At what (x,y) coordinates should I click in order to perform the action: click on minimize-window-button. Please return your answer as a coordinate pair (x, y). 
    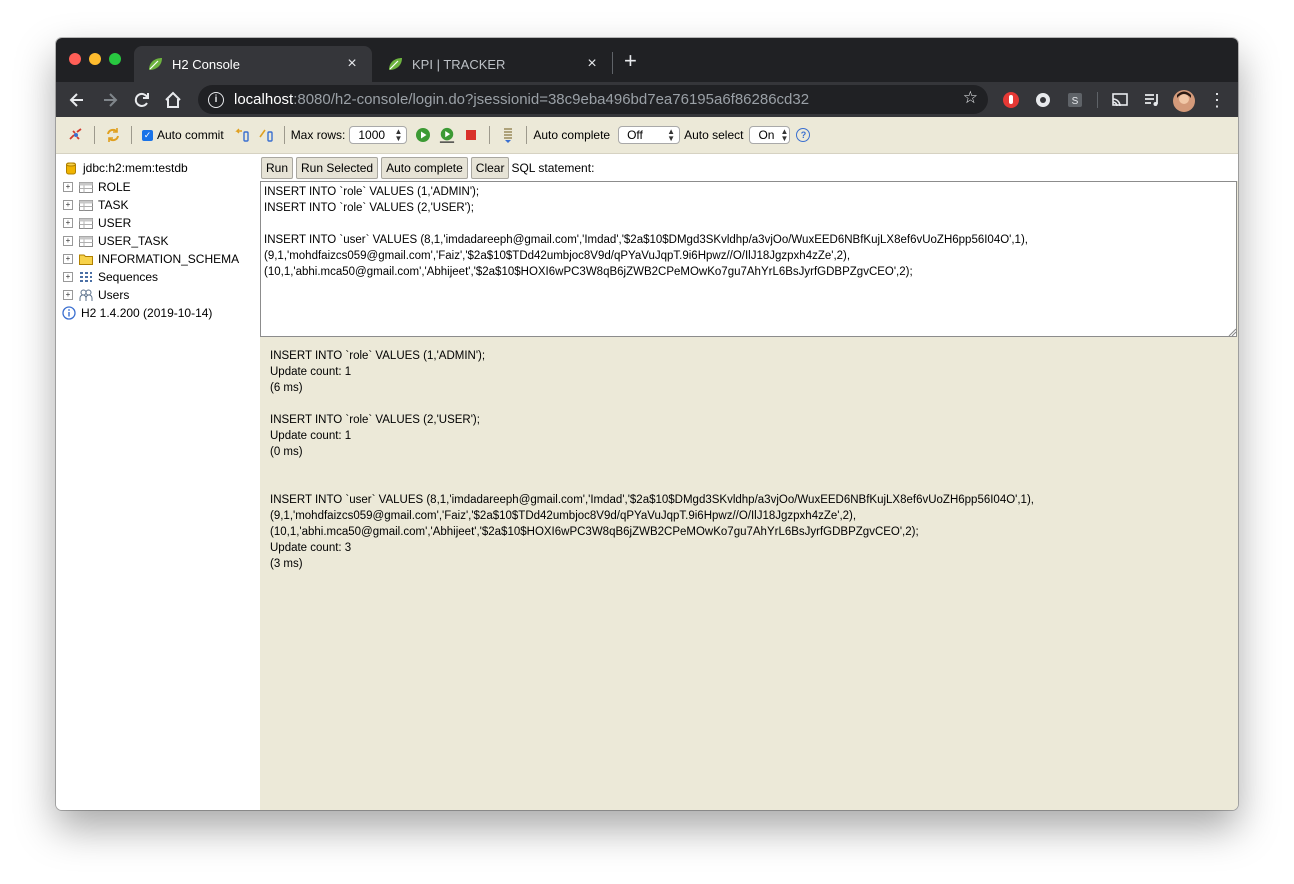
    Looking at the image, I should click on (95, 59).